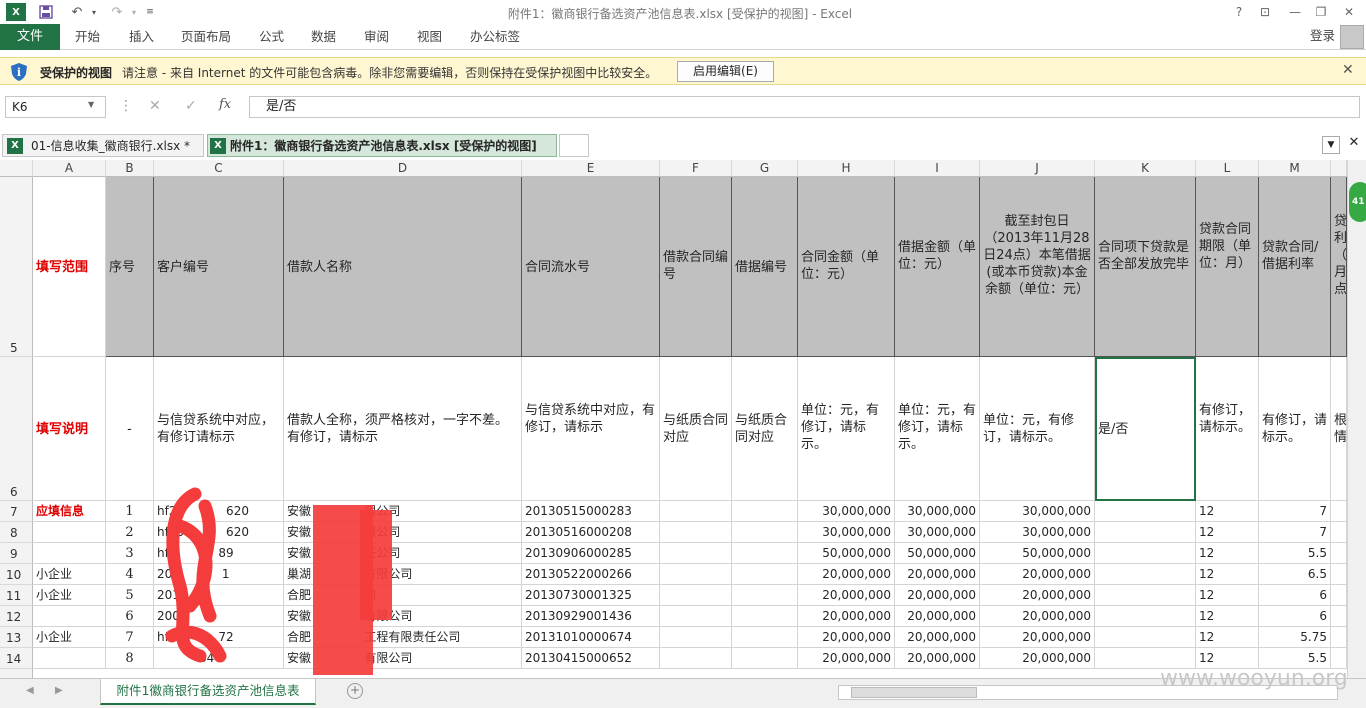 The height and width of the screenshot is (708, 1366). I want to click on table-cell: 20130515000283, so click(591, 511).